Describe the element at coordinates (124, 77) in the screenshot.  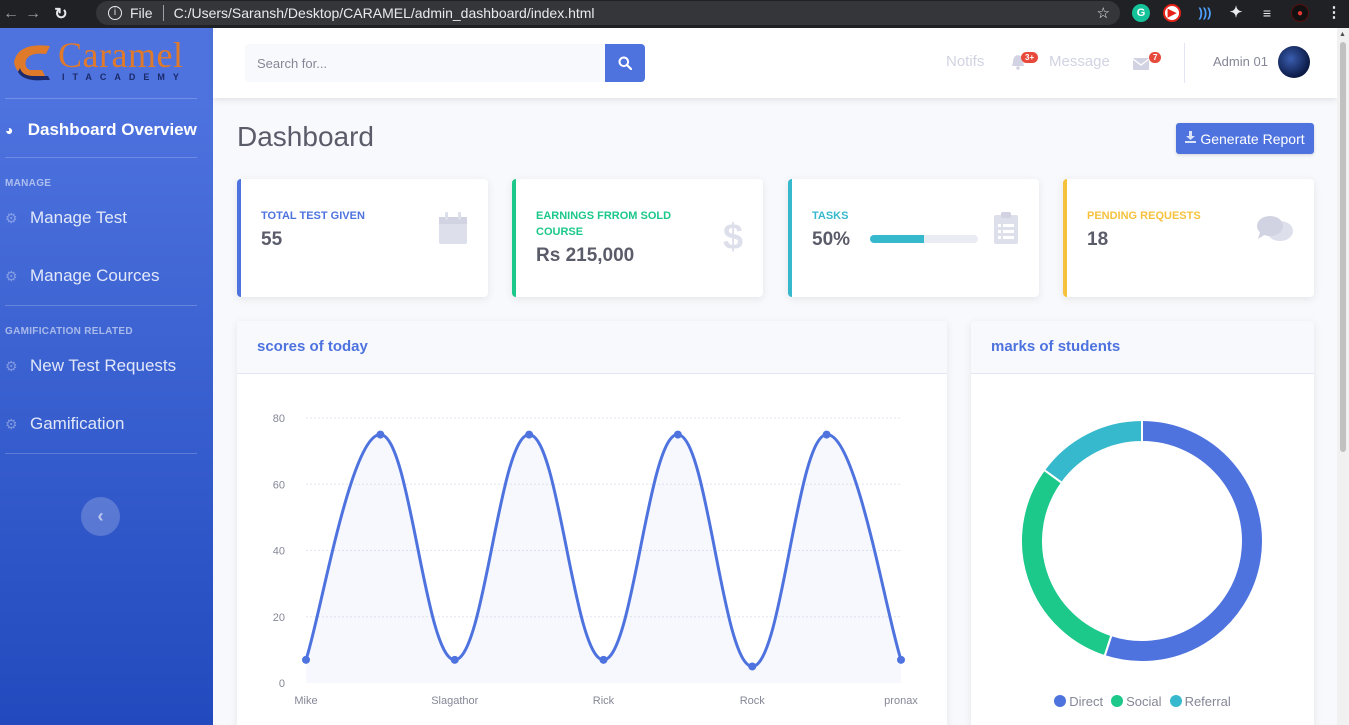
I see `brand-subtitle: ITACADEMY` at that location.